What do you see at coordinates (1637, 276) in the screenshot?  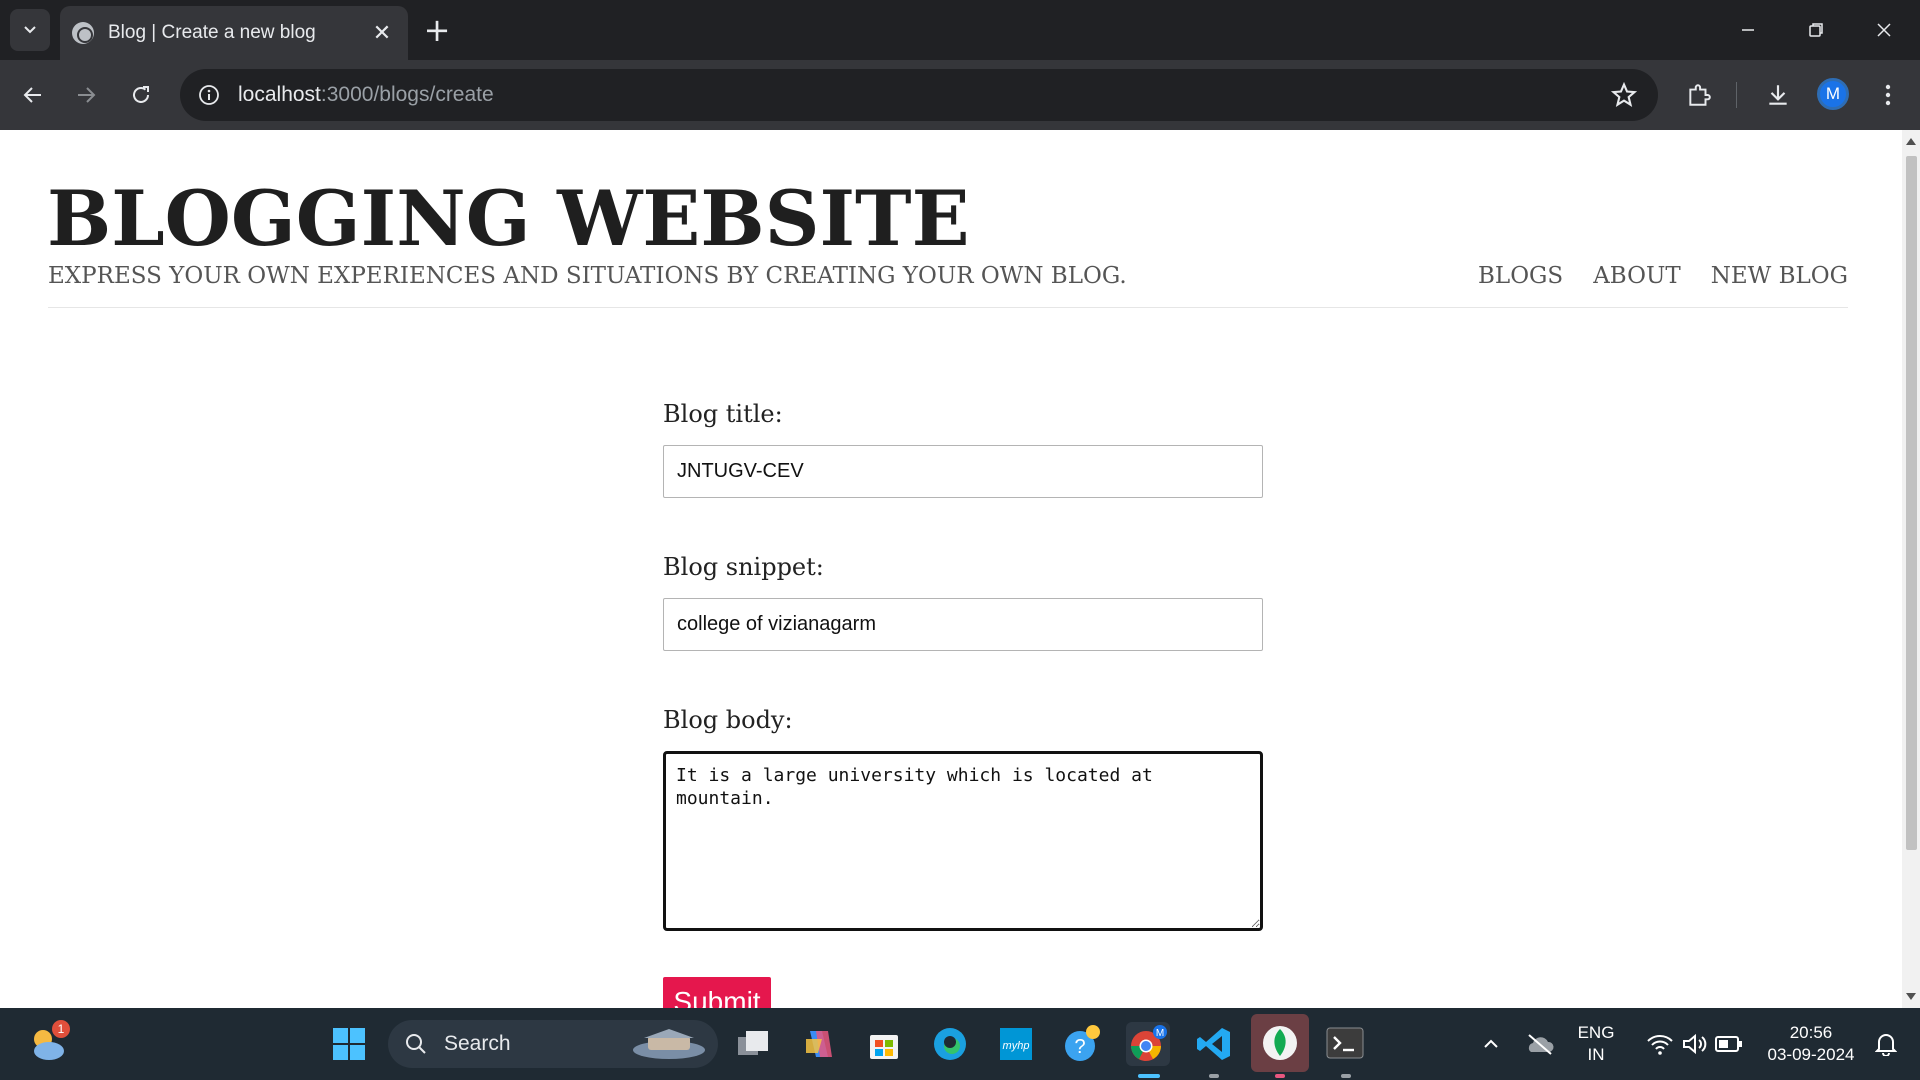 I see `nav-link-about: ABOUT` at bounding box center [1637, 276].